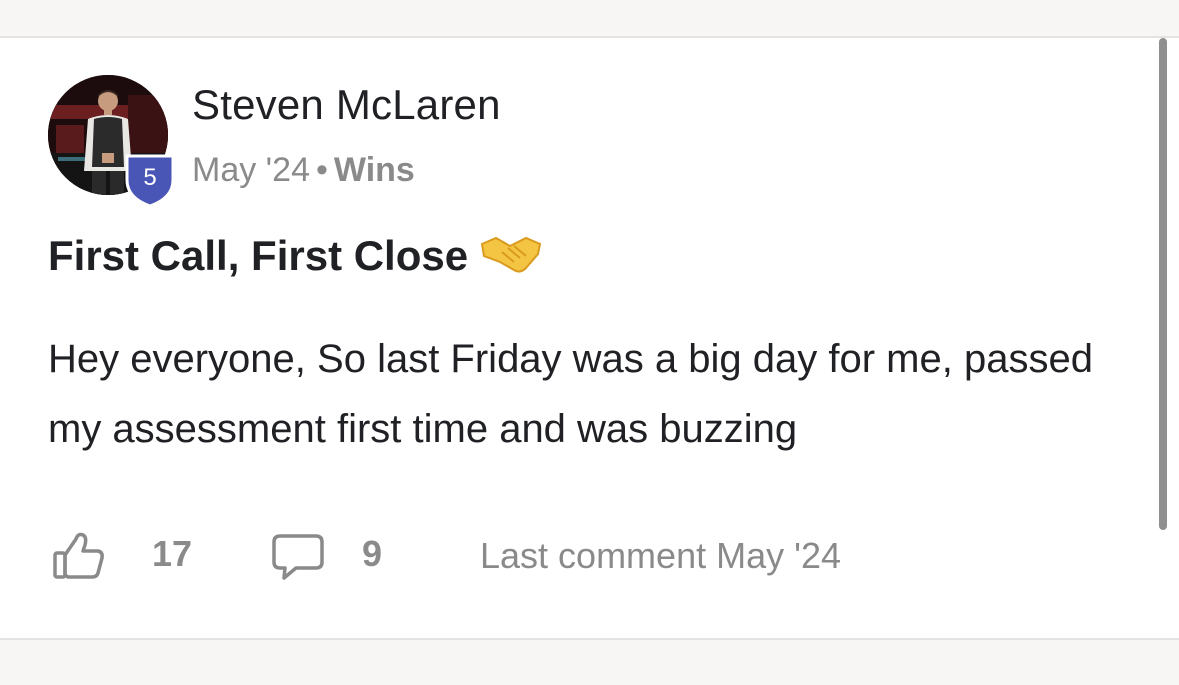  I want to click on level-badge: 5, so click(150, 180).